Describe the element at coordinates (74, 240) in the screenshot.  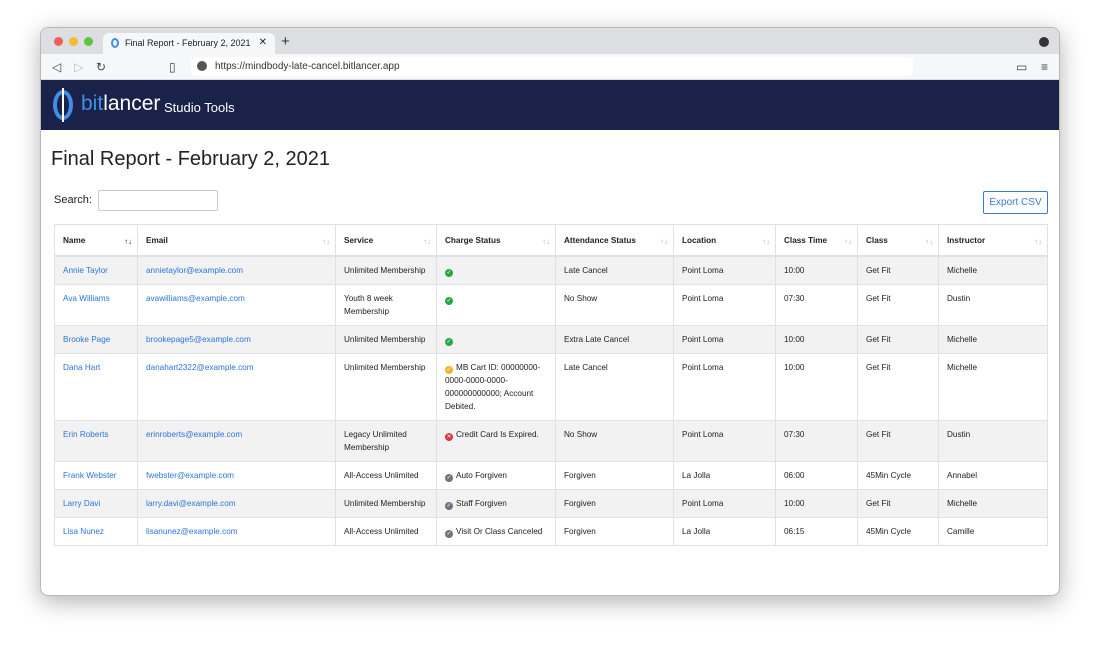
I see `column-label: Name` at that location.